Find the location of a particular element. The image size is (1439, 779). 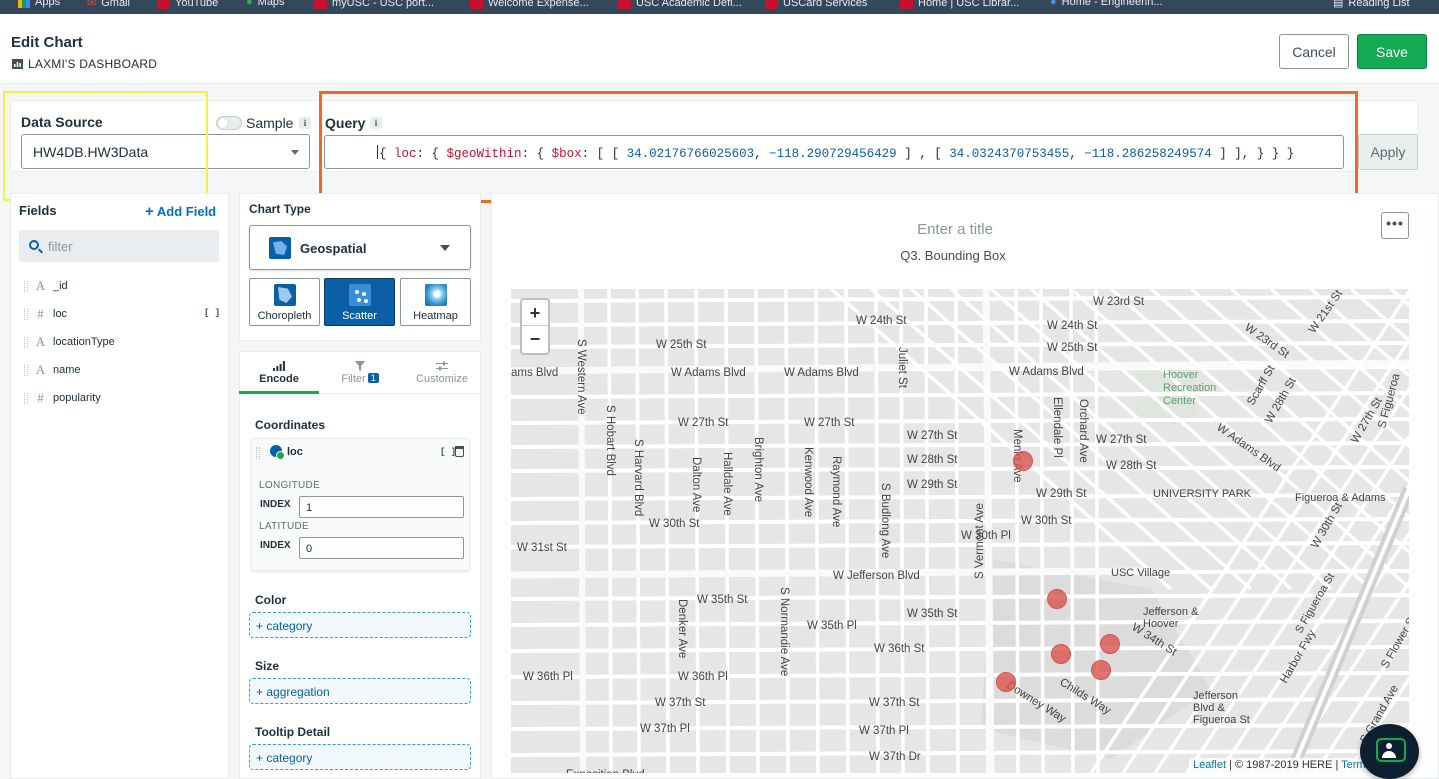

caret-down-icon is located at coordinates (445, 248).